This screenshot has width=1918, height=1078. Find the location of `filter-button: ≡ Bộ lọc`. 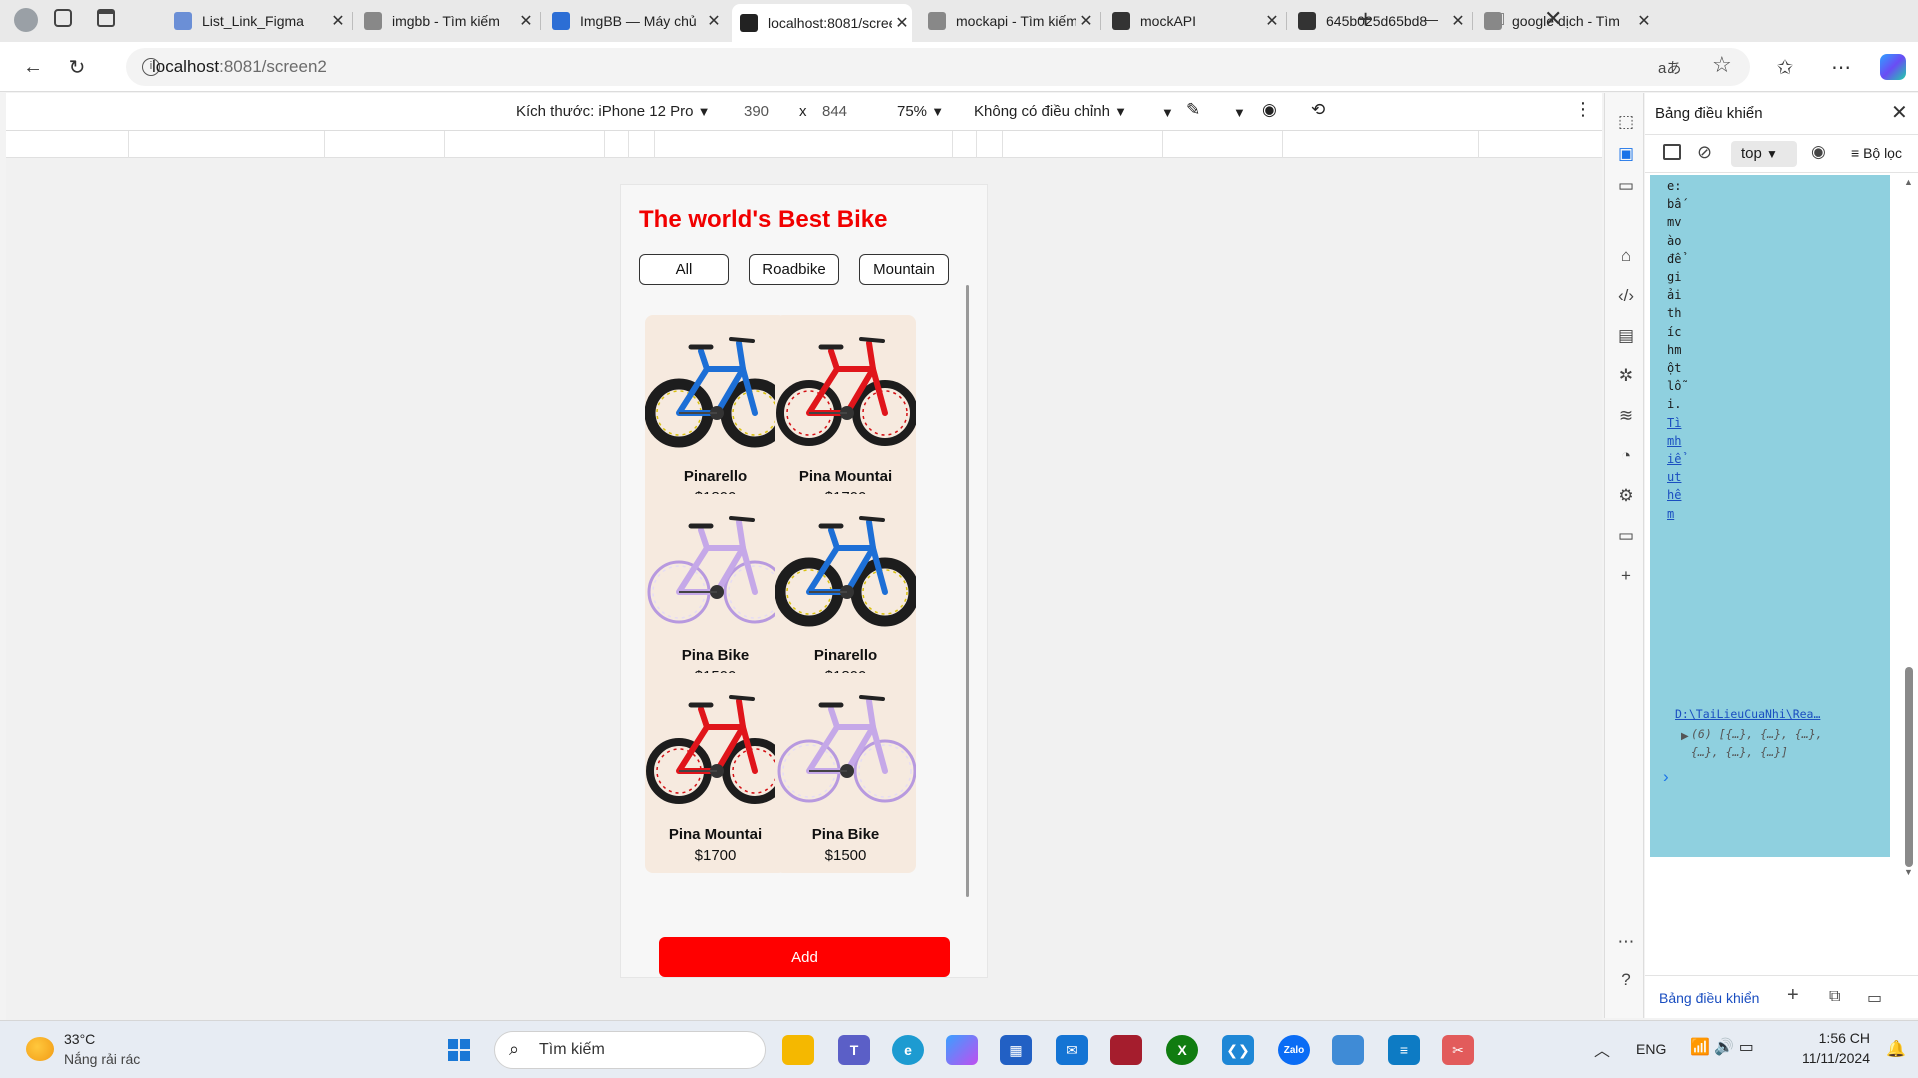

filter-button: ≡ Bộ lọc is located at coordinates (1876, 153).